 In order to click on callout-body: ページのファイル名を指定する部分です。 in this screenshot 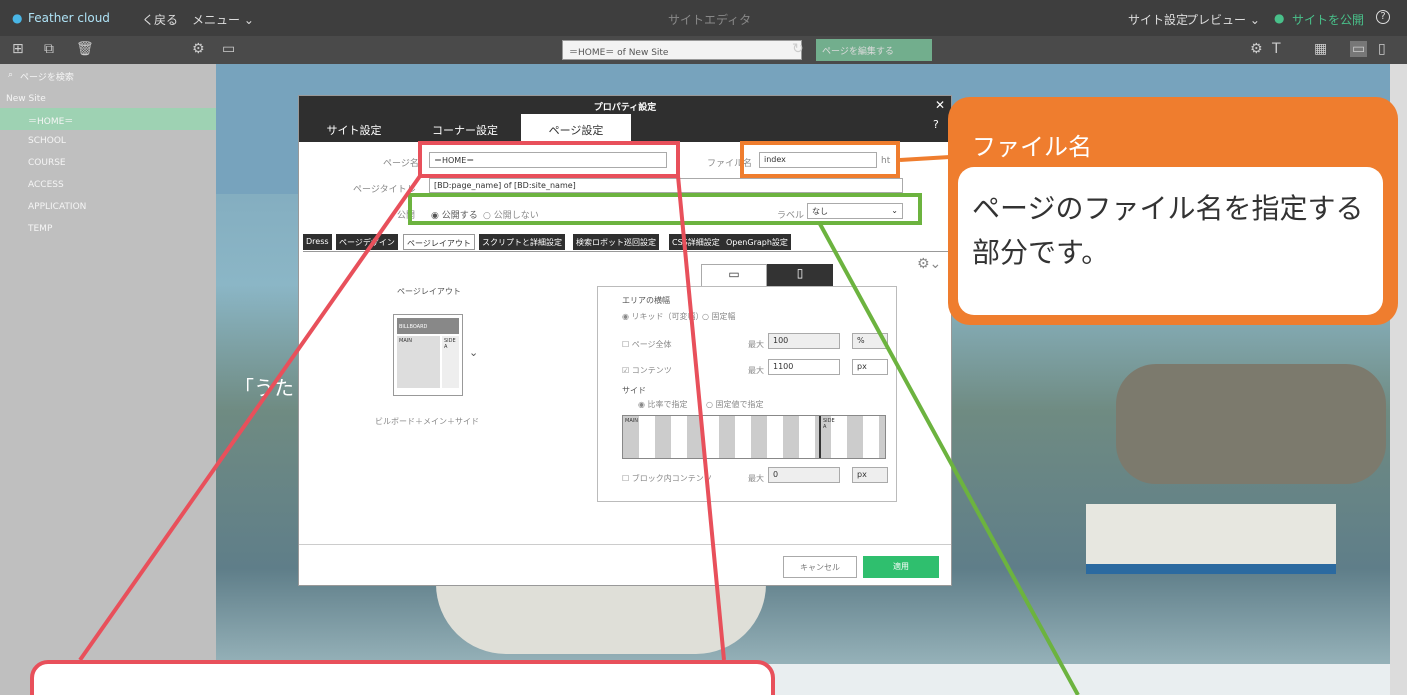, I will do `click(1170, 241)`.